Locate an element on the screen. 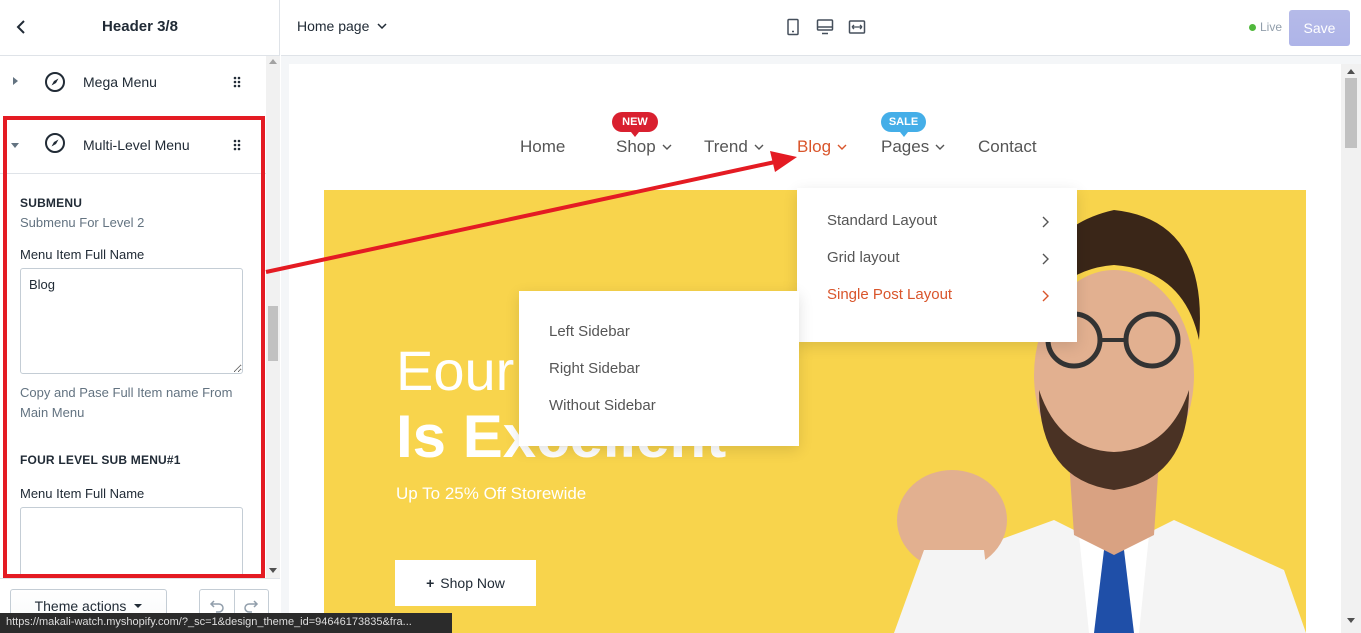  submenu-item-right-sidebar: Right Sidebar is located at coordinates (594, 368).